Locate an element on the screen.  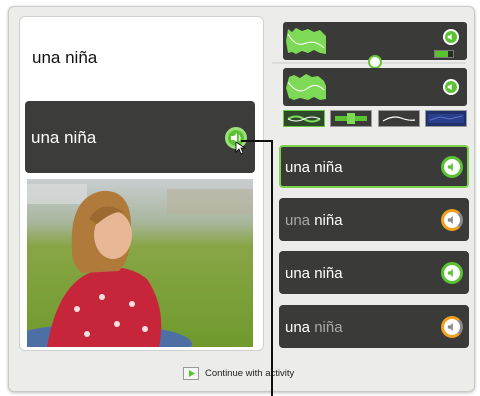
choice-1-speaker-button is located at coordinates (452, 167).